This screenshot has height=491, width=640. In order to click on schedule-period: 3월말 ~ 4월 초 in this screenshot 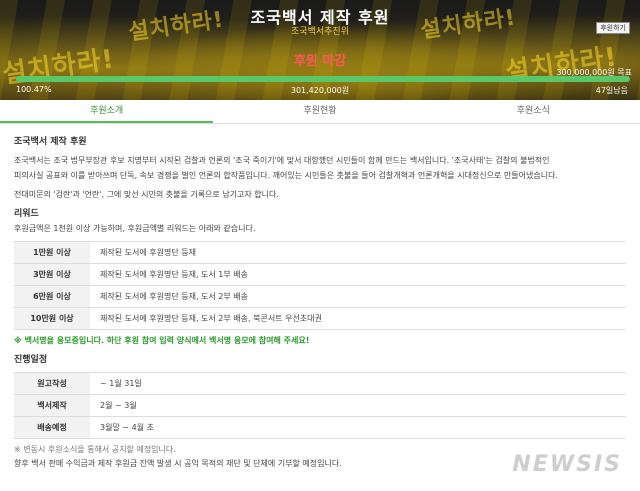, I will do `click(358, 427)`.